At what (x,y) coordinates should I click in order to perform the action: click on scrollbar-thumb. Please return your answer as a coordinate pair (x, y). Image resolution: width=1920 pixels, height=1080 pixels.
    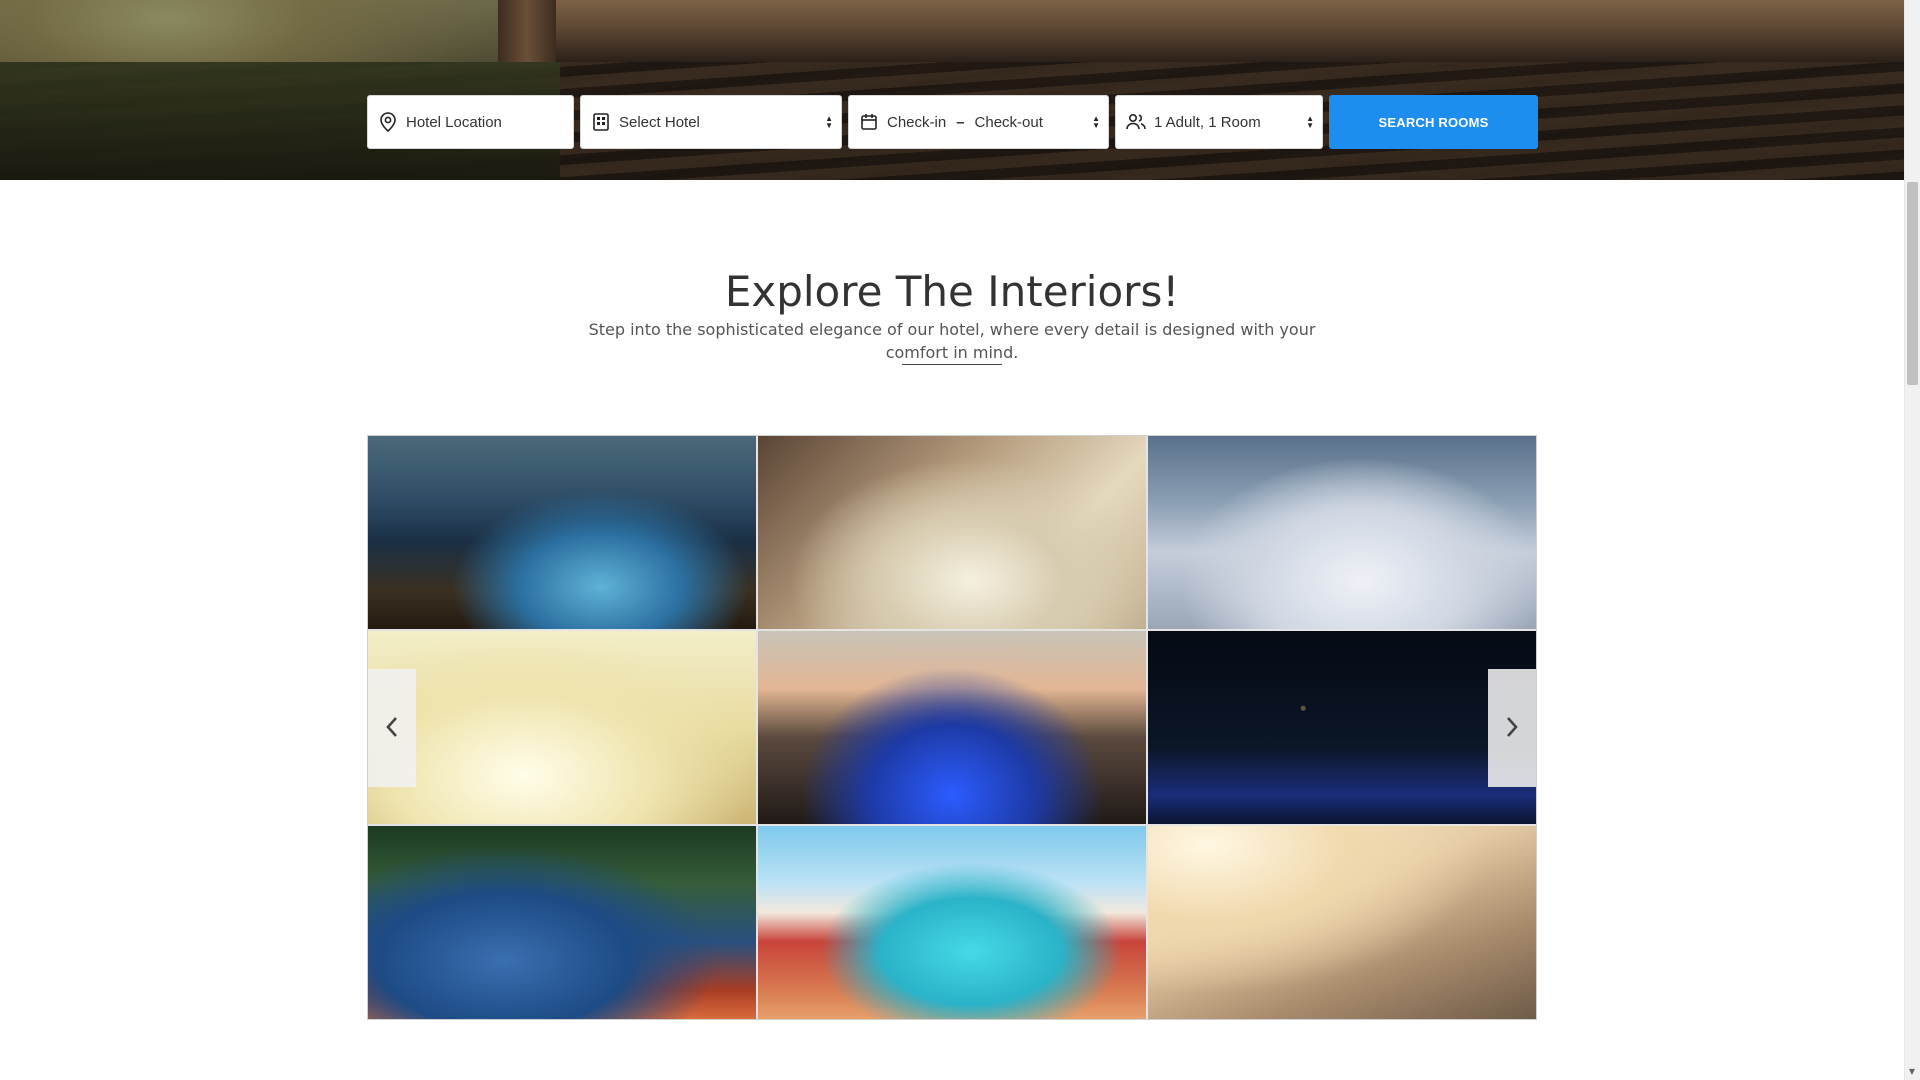
    Looking at the image, I should click on (1912, 283).